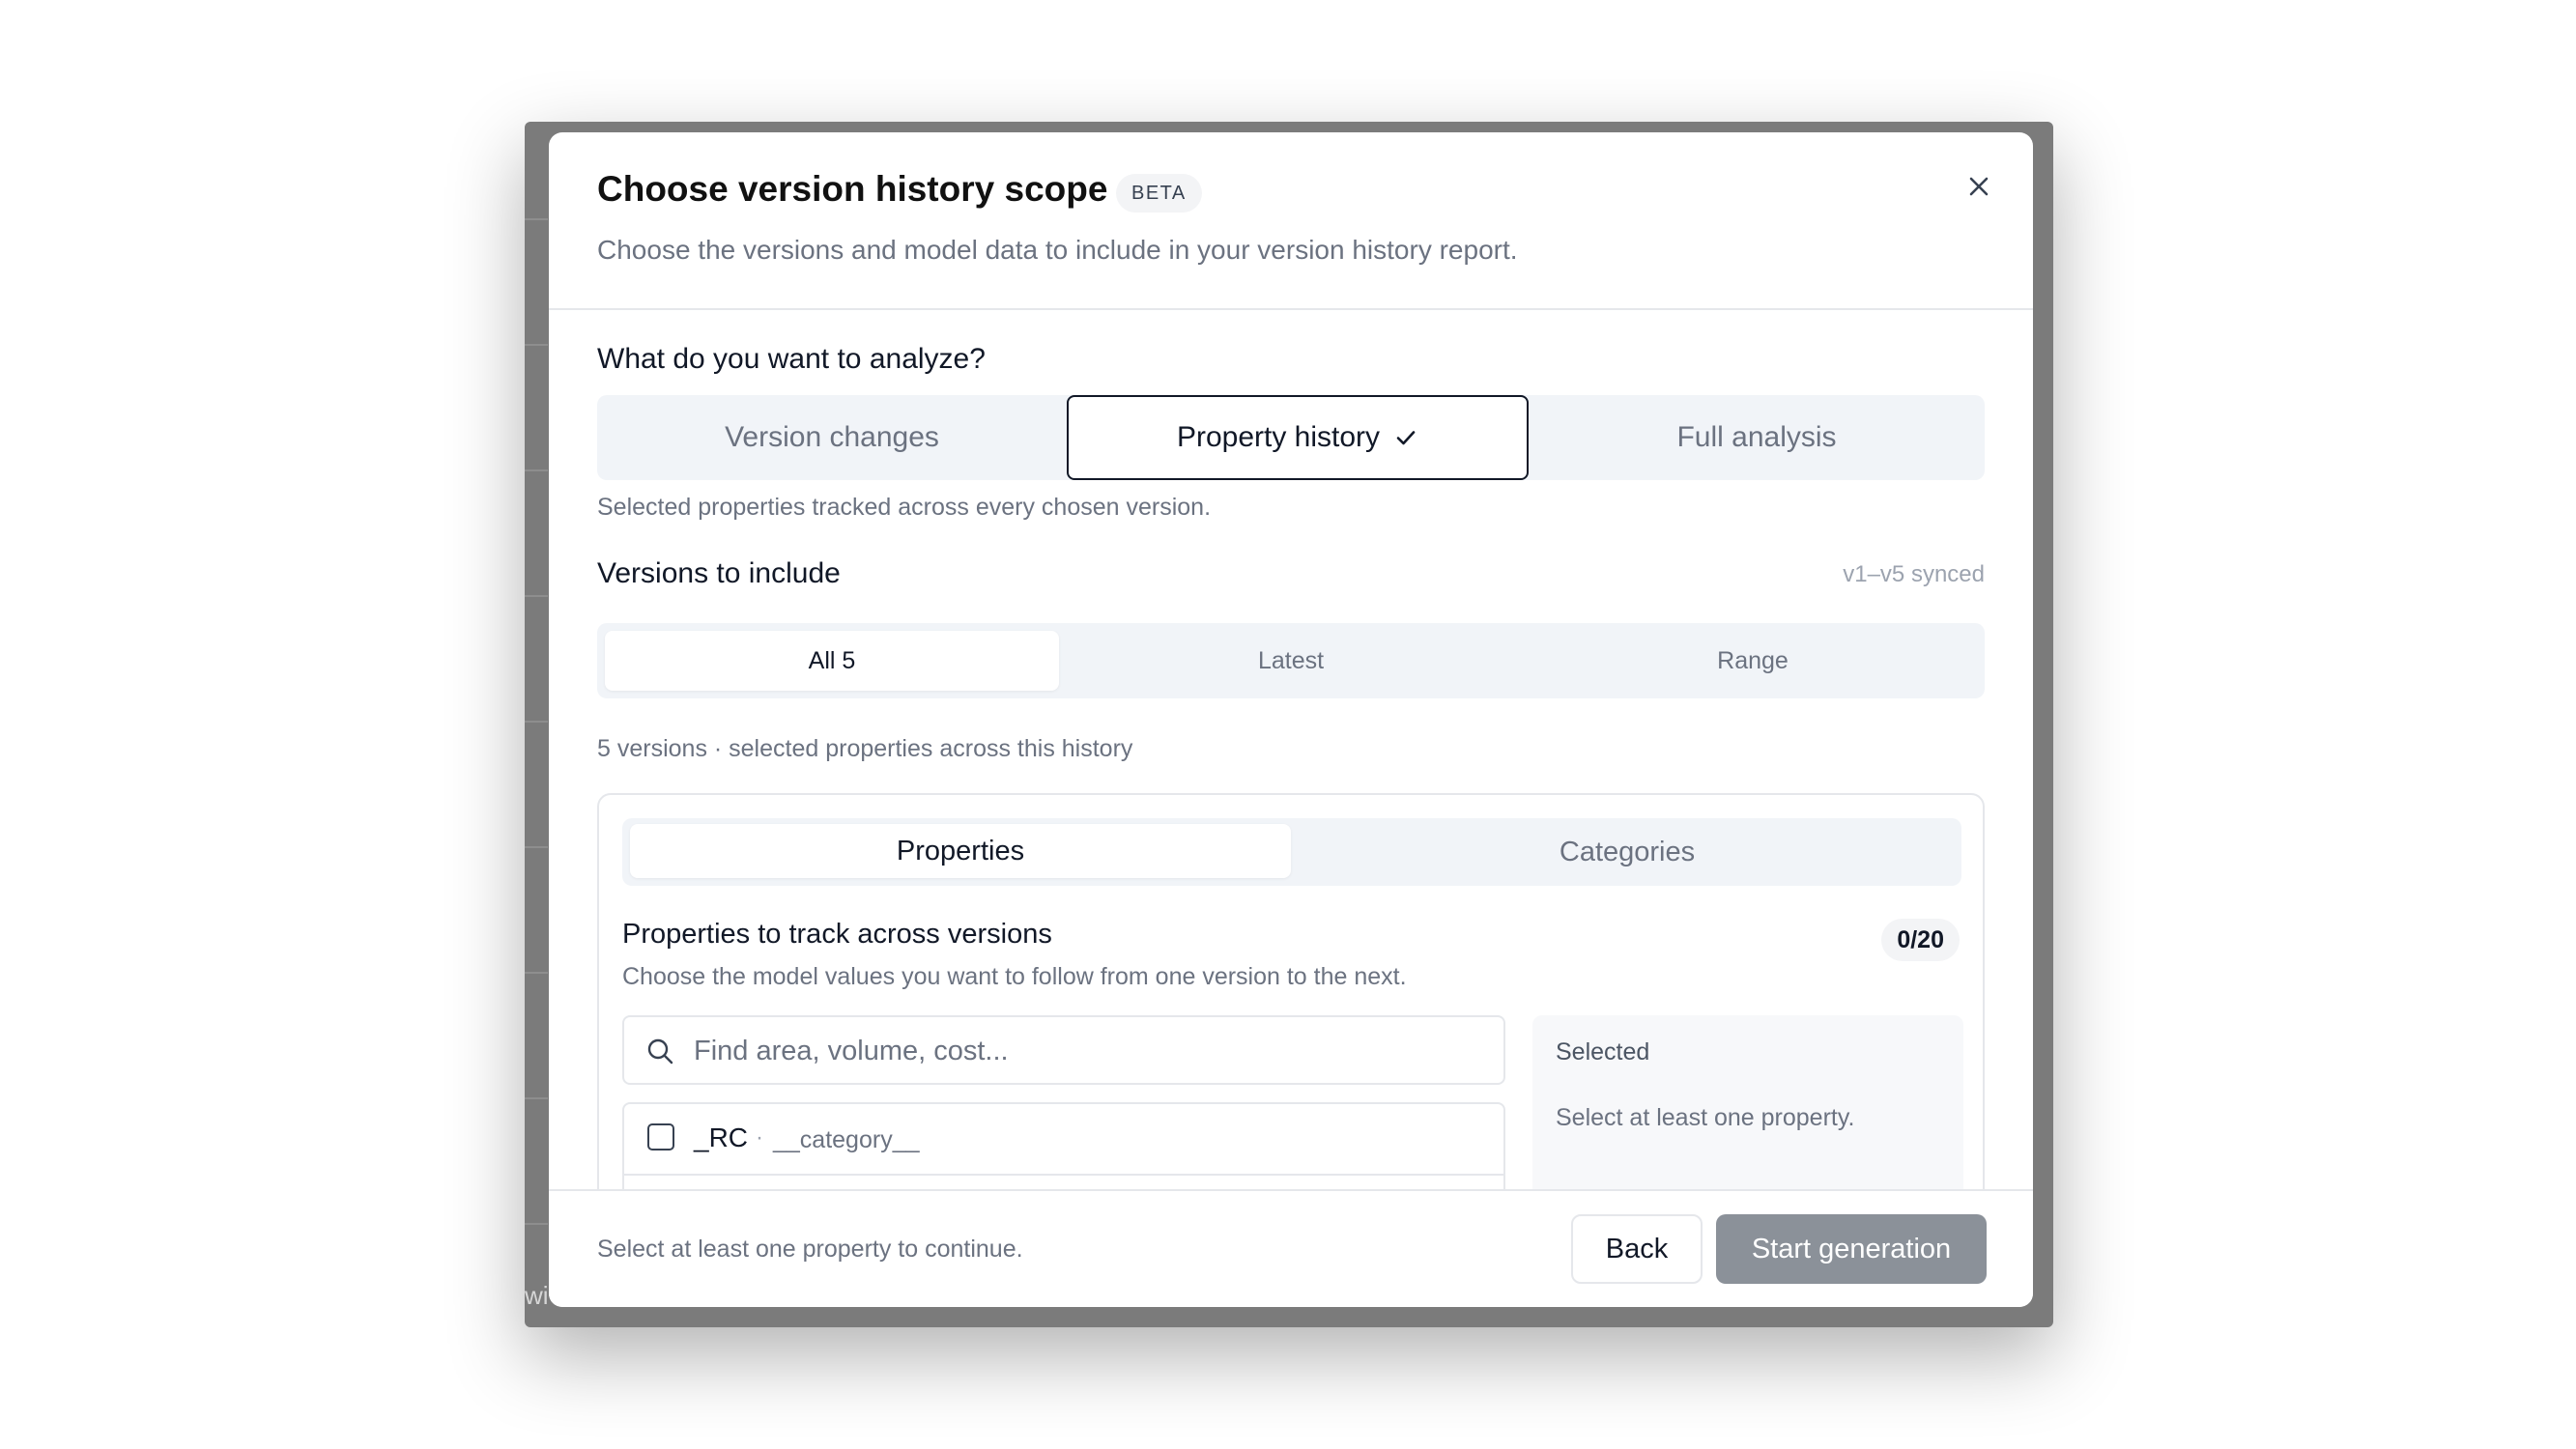  I want to click on close-icon, so click(1979, 186).